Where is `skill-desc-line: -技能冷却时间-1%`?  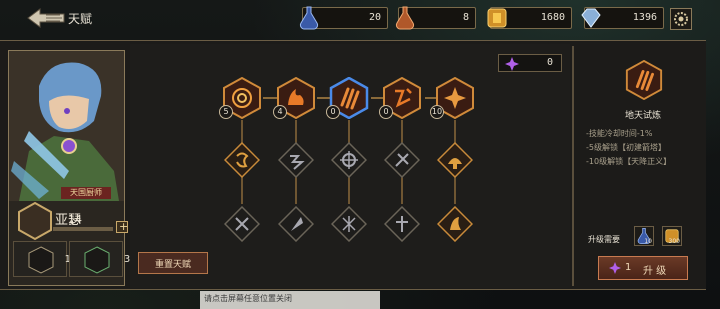
skill-desc-line: -技能冷却时间-1% is located at coordinates (619, 133).